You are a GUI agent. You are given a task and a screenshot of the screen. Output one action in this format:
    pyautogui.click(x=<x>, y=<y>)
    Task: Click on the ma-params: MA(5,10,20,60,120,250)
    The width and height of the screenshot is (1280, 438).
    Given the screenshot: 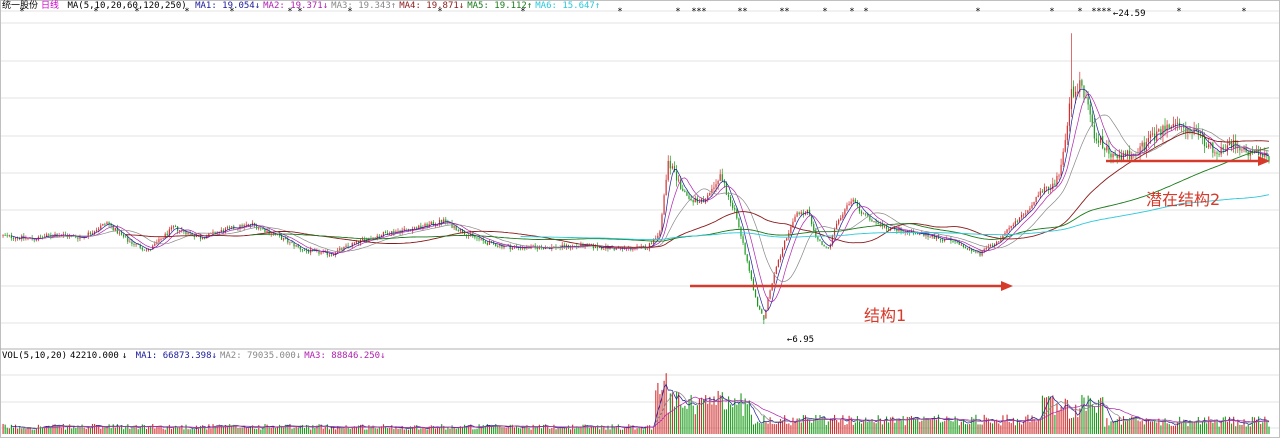 What is the action you would take?
    pyautogui.click(x=127, y=6)
    